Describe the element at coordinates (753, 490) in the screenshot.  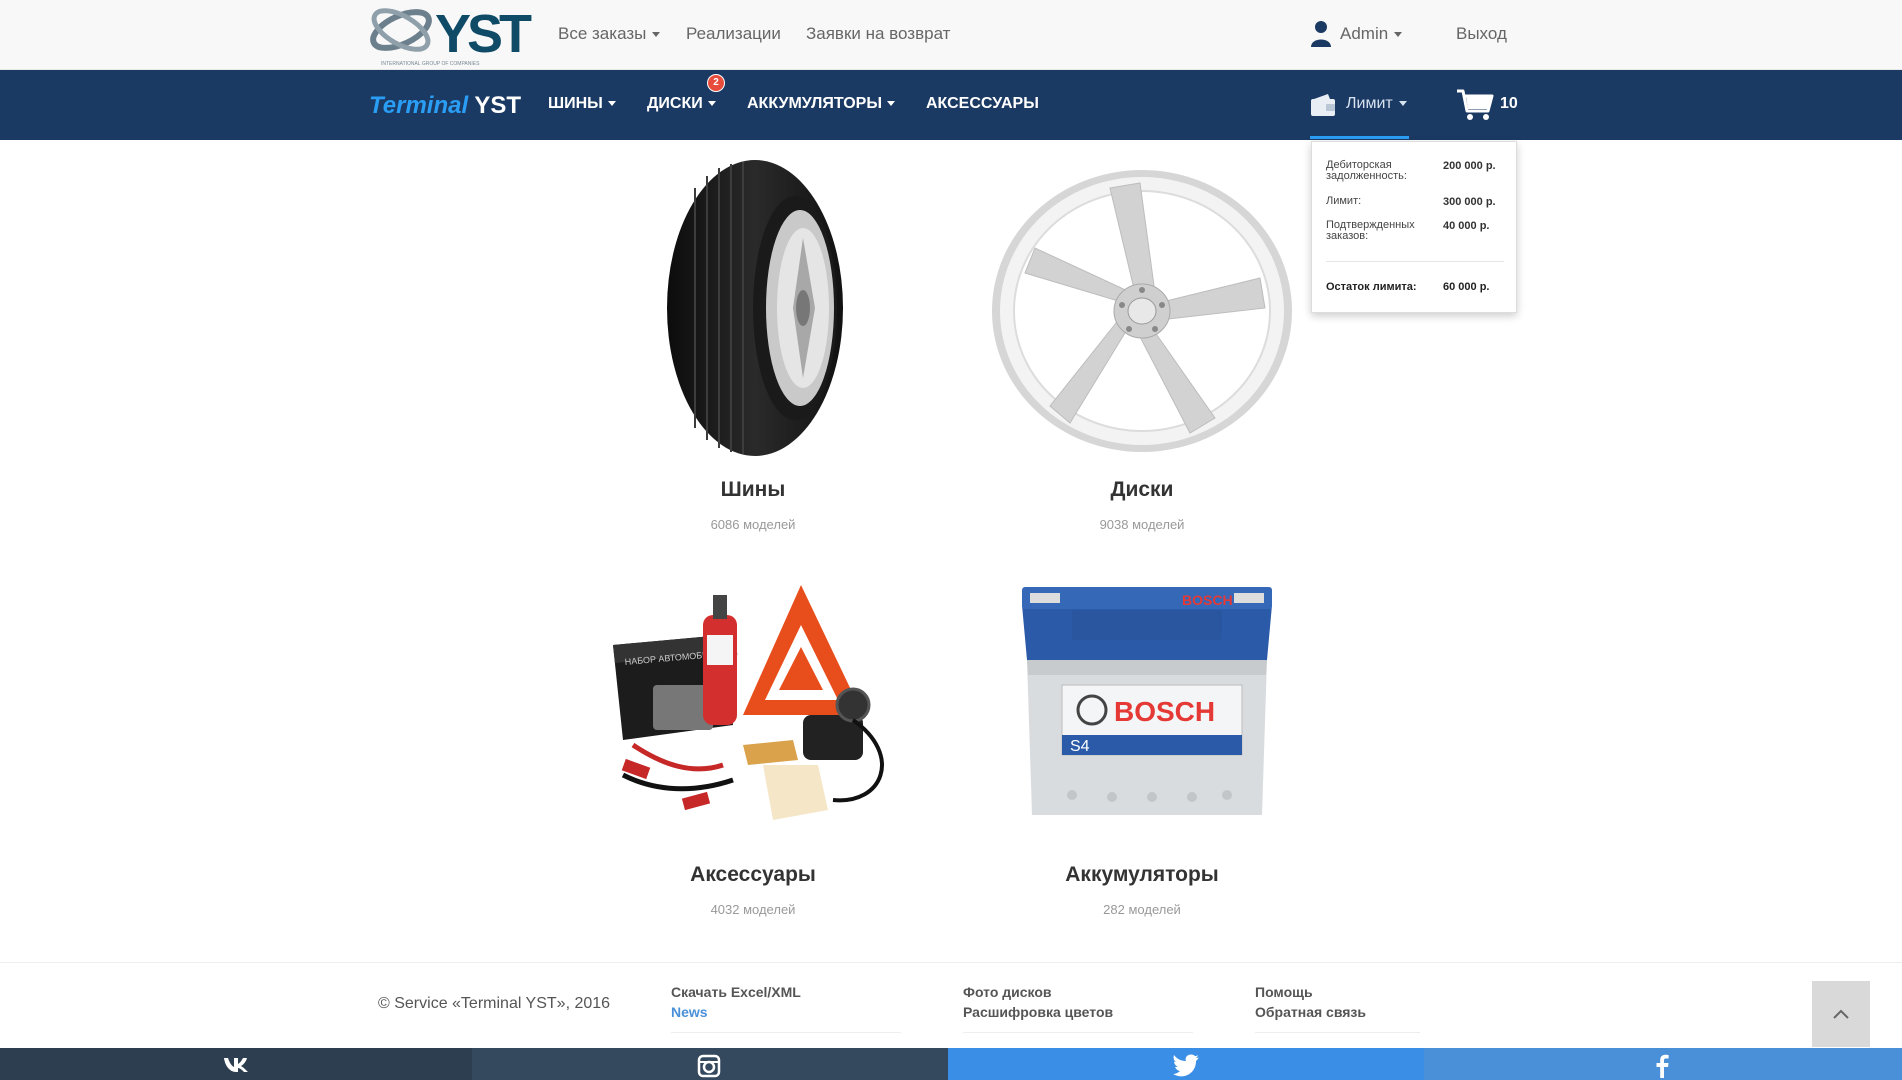
I see `category-title: Шины` at that location.